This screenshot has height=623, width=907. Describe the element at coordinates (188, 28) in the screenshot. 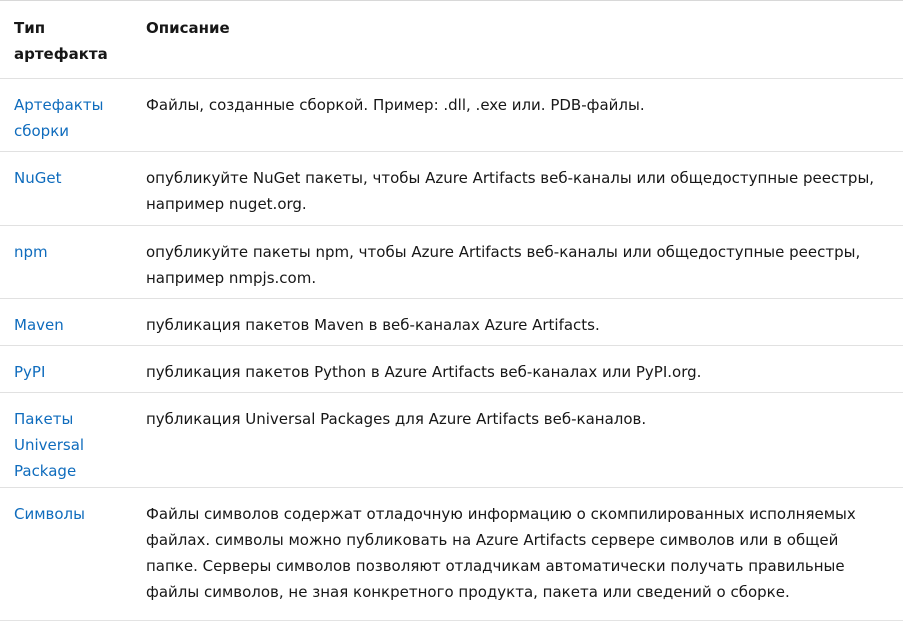

I see `header-description: Описание` at that location.